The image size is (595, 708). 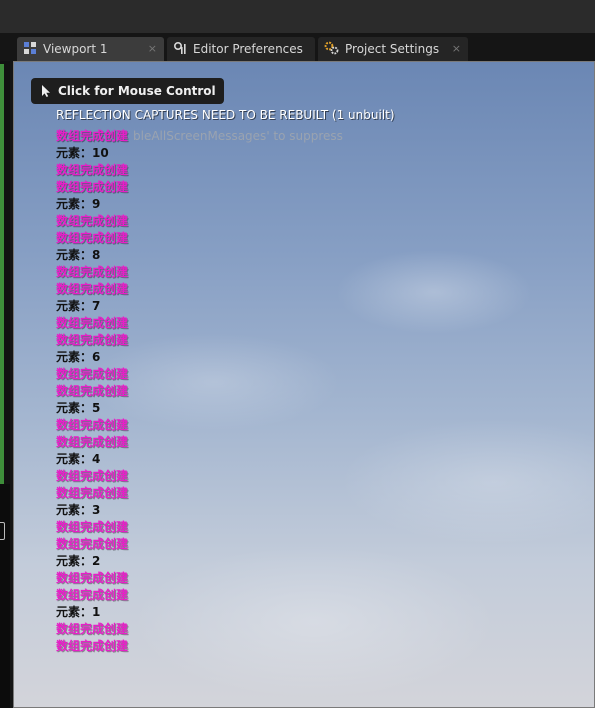 What do you see at coordinates (78, 510) in the screenshot?
I see `log-line-element: 元素：3` at bounding box center [78, 510].